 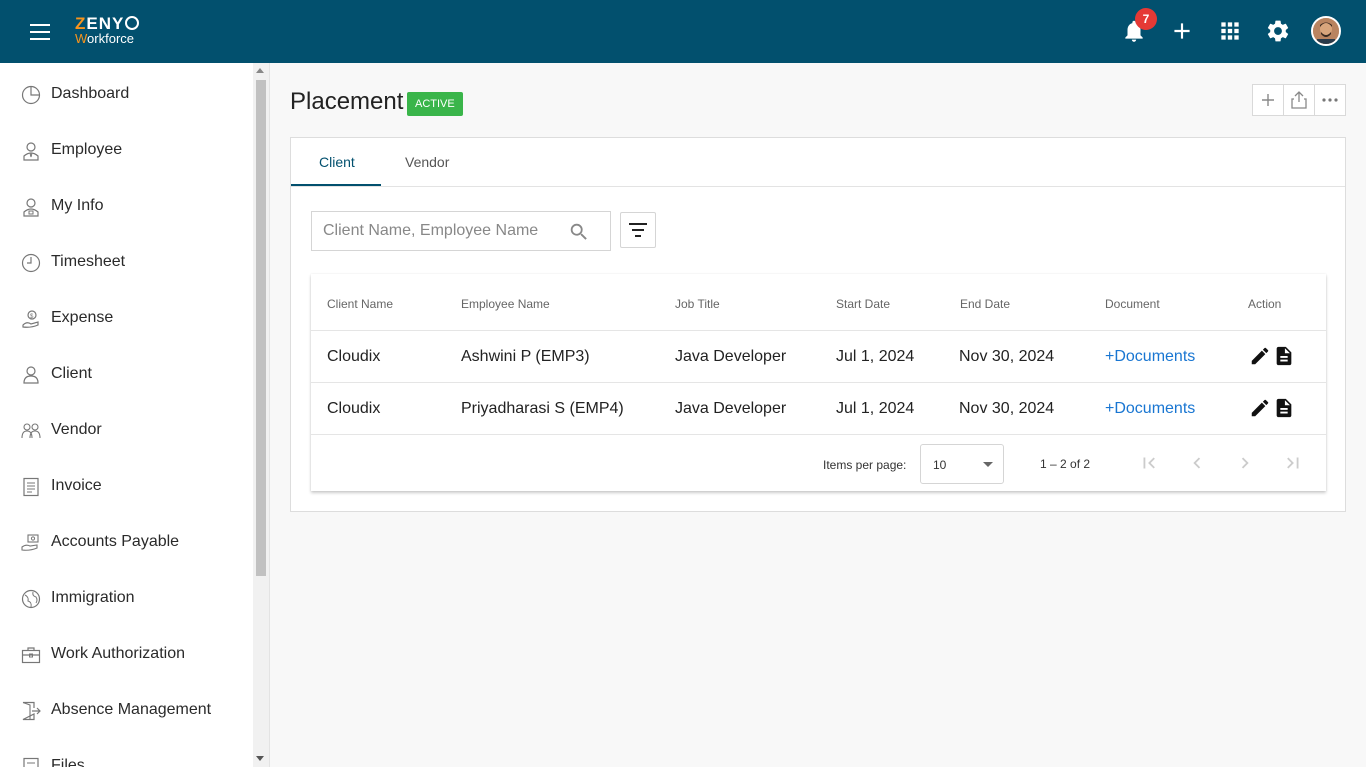 I want to click on sidebar-item-work-authorization: Work Authorization, so click(x=126, y=655).